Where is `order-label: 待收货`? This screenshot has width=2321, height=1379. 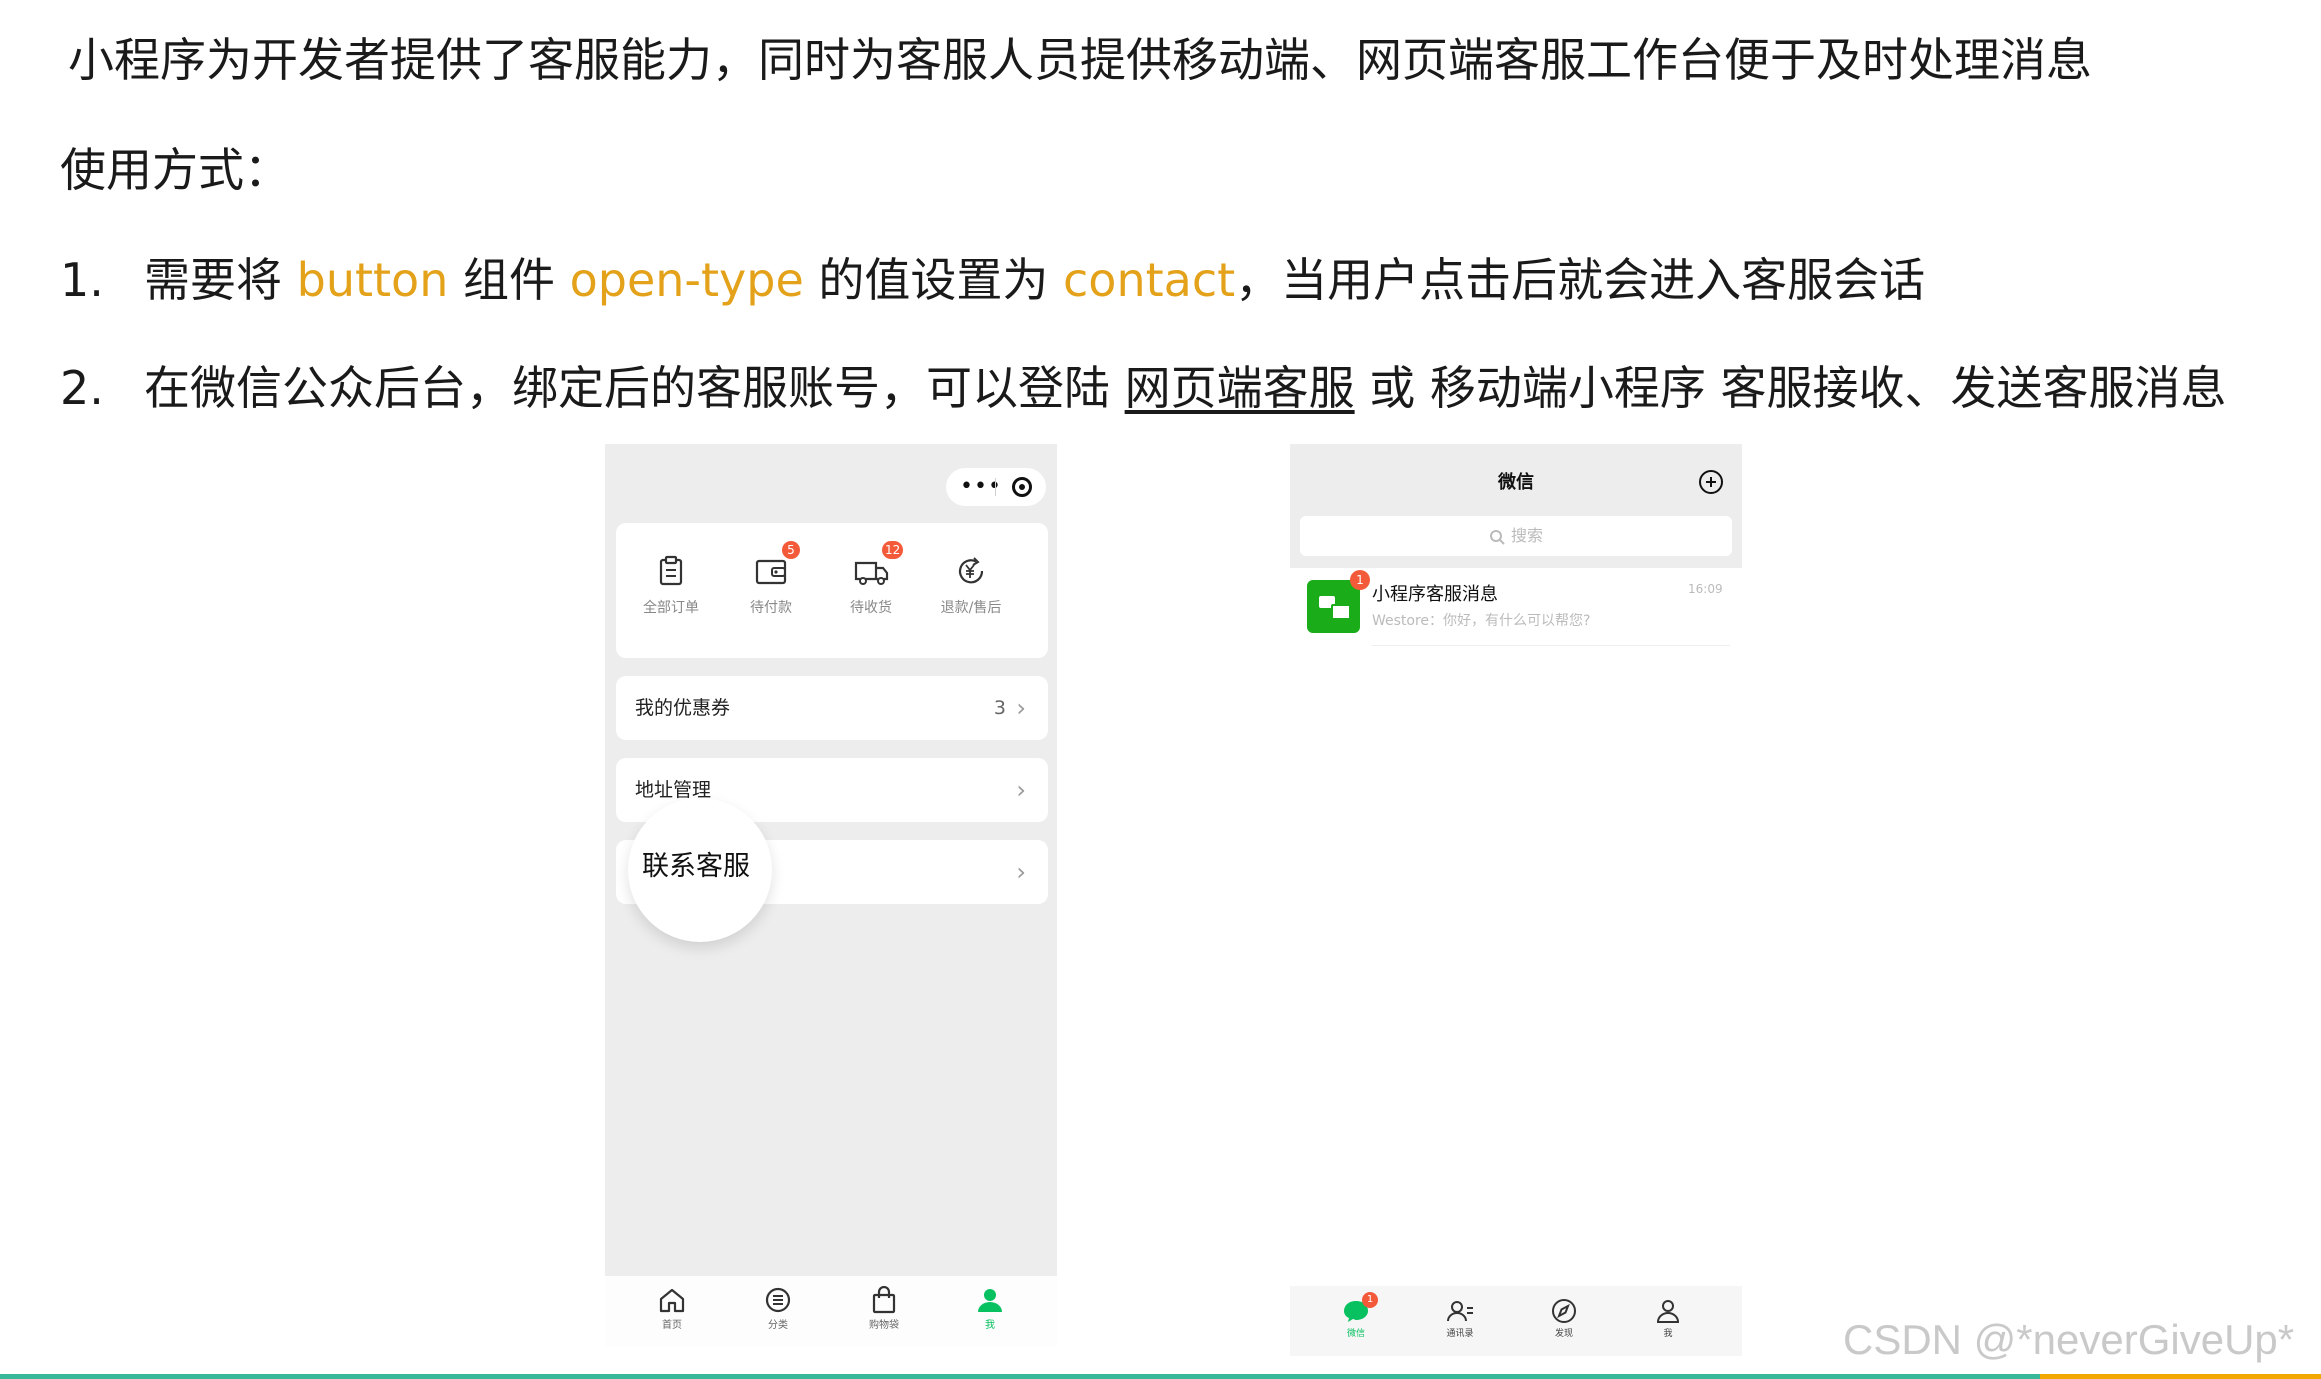 order-label: 待收货 is located at coordinates (871, 608).